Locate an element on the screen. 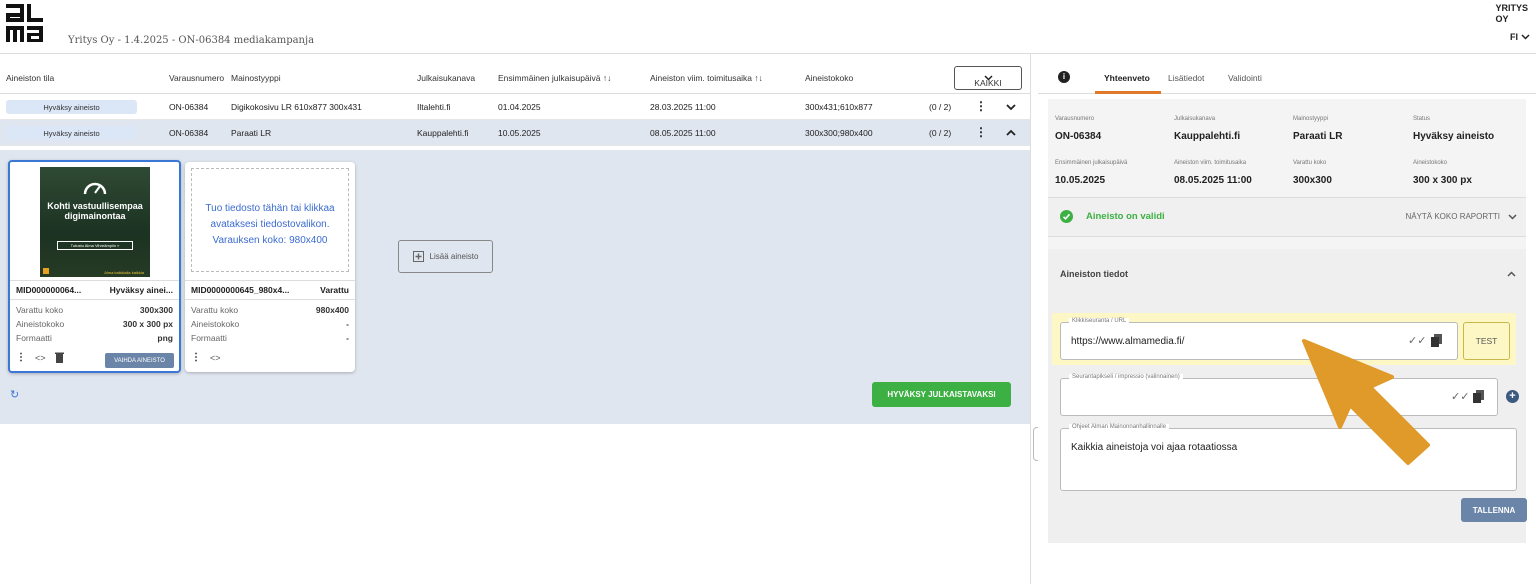 The width and height of the screenshot is (1536, 584). section-title: Aineiston tiedot is located at coordinates (1094, 274).